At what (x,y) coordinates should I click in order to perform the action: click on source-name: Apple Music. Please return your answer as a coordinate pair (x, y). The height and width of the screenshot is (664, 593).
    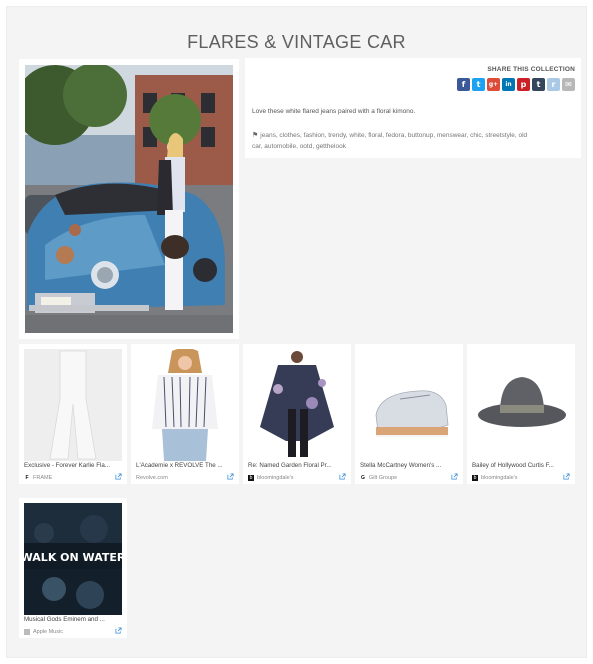
    Looking at the image, I should click on (48, 632).